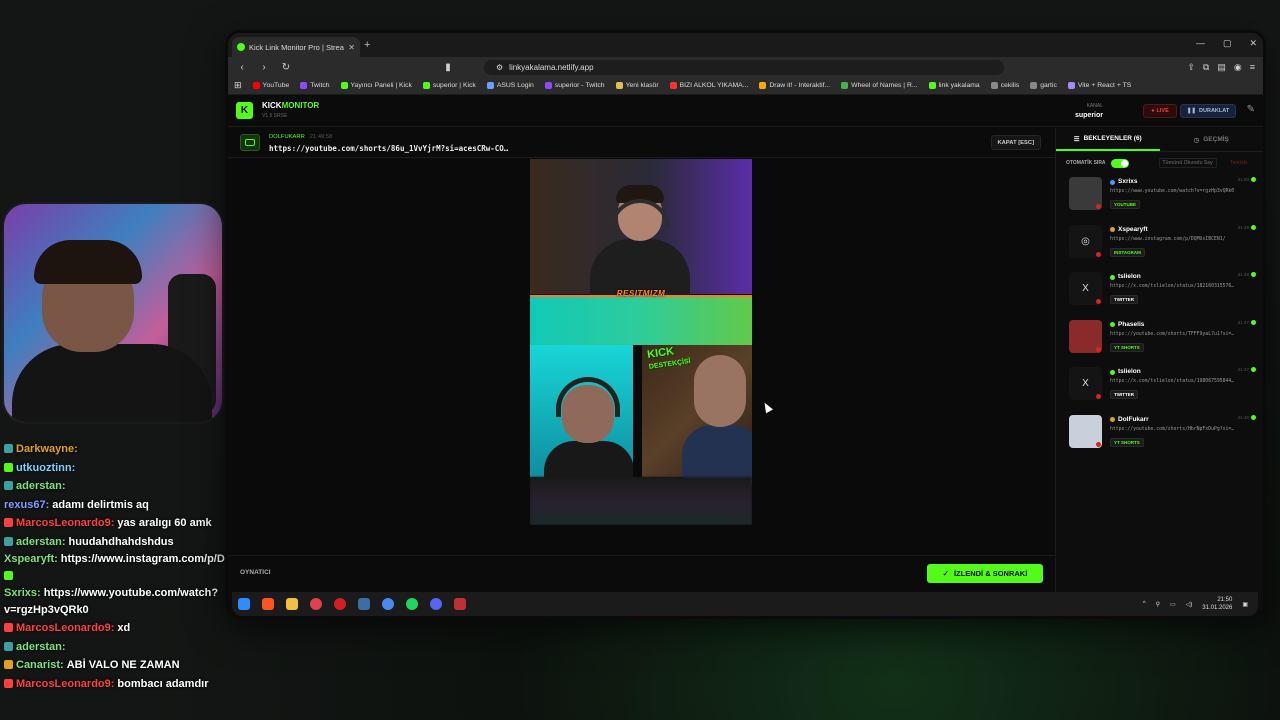 This screenshot has height=720, width=1280. I want to click on back-icon: ‹, so click(242, 67).